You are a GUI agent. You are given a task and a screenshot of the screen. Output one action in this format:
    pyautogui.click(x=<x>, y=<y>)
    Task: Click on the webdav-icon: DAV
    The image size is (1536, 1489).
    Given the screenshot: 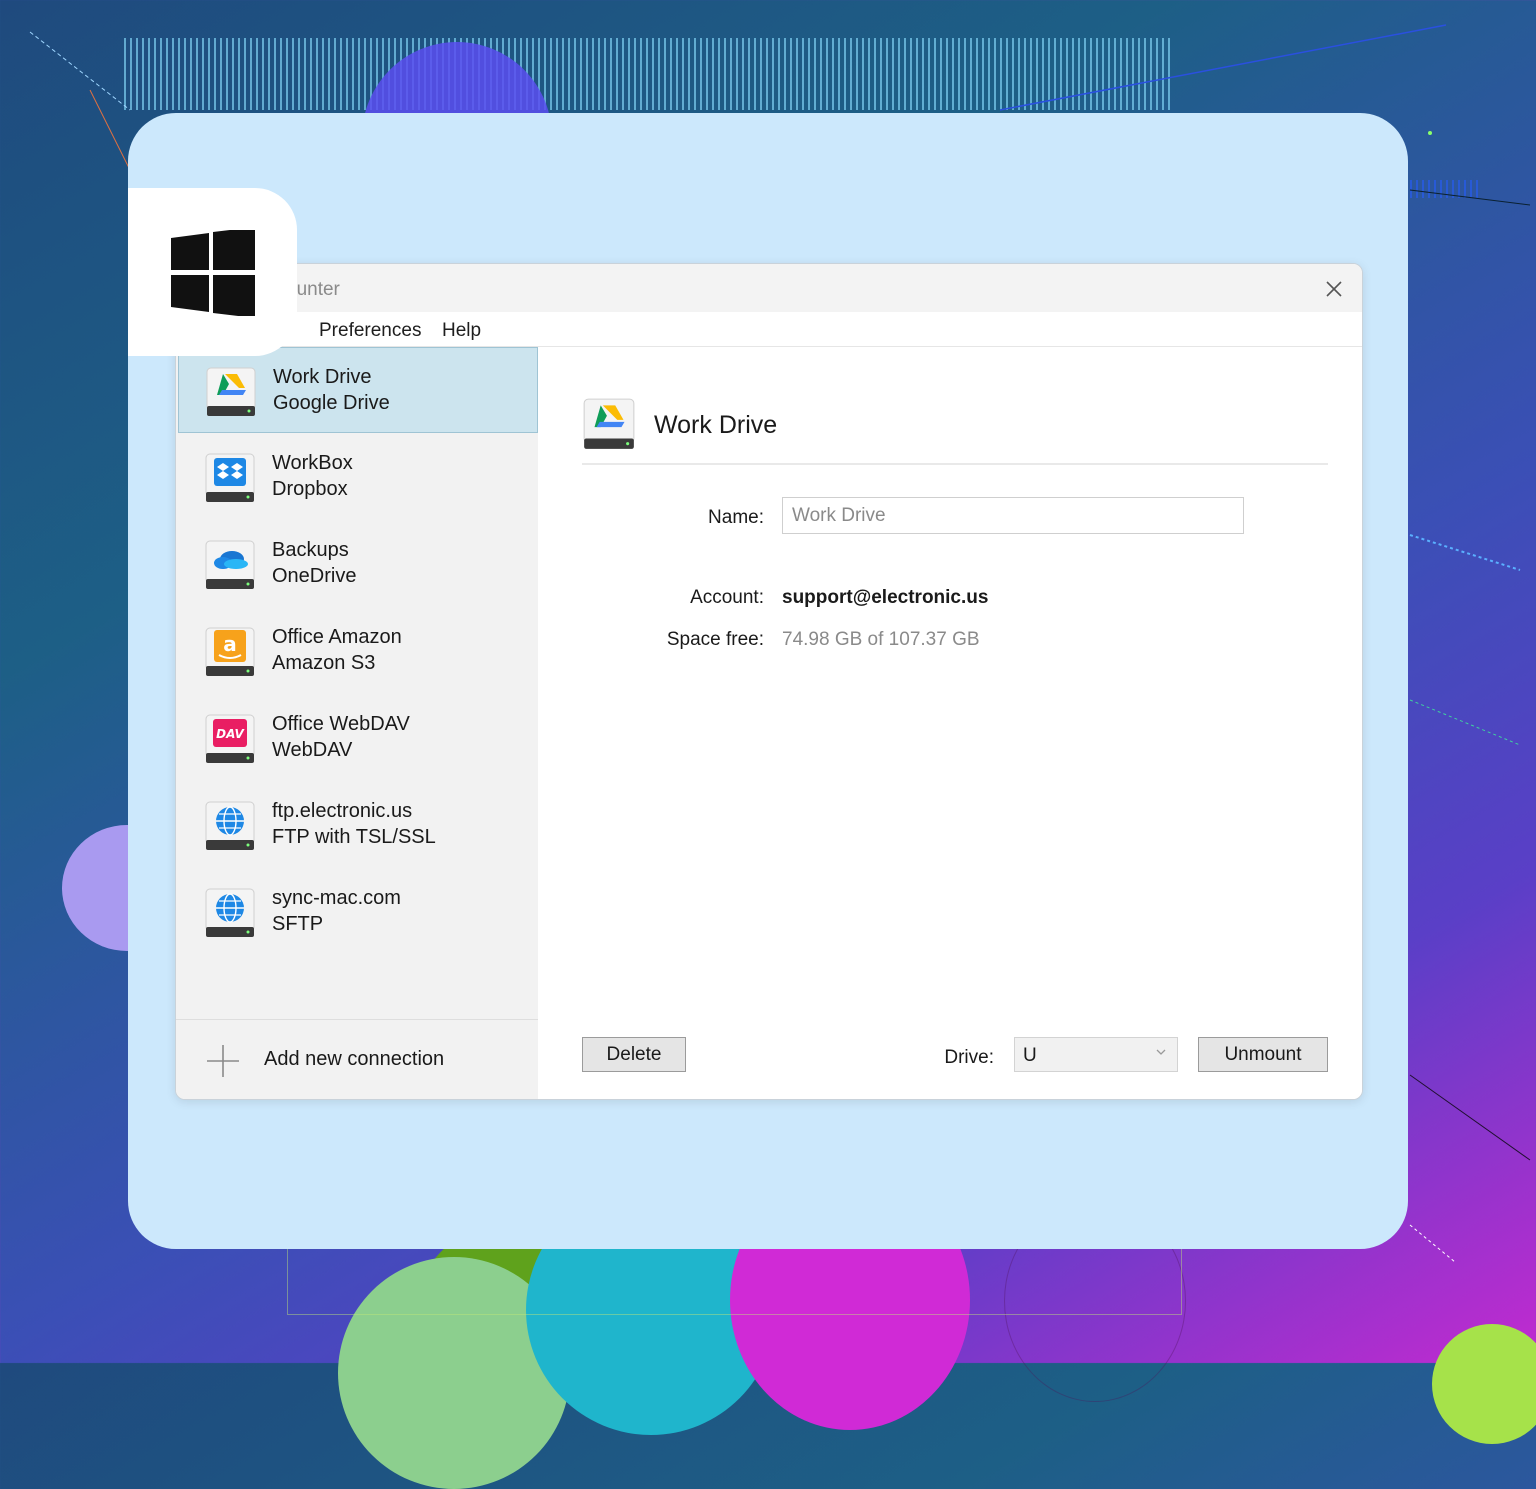 What is the action you would take?
    pyautogui.click(x=230, y=738)
    